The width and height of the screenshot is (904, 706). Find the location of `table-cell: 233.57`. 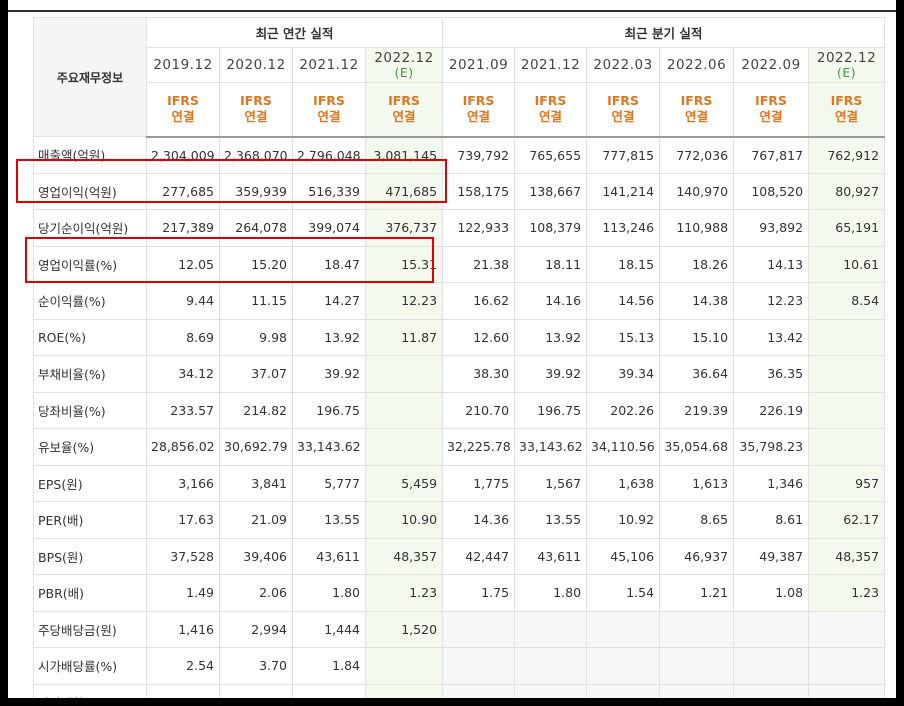

table-cell: 233.57 is located at coordinates (183, 410).